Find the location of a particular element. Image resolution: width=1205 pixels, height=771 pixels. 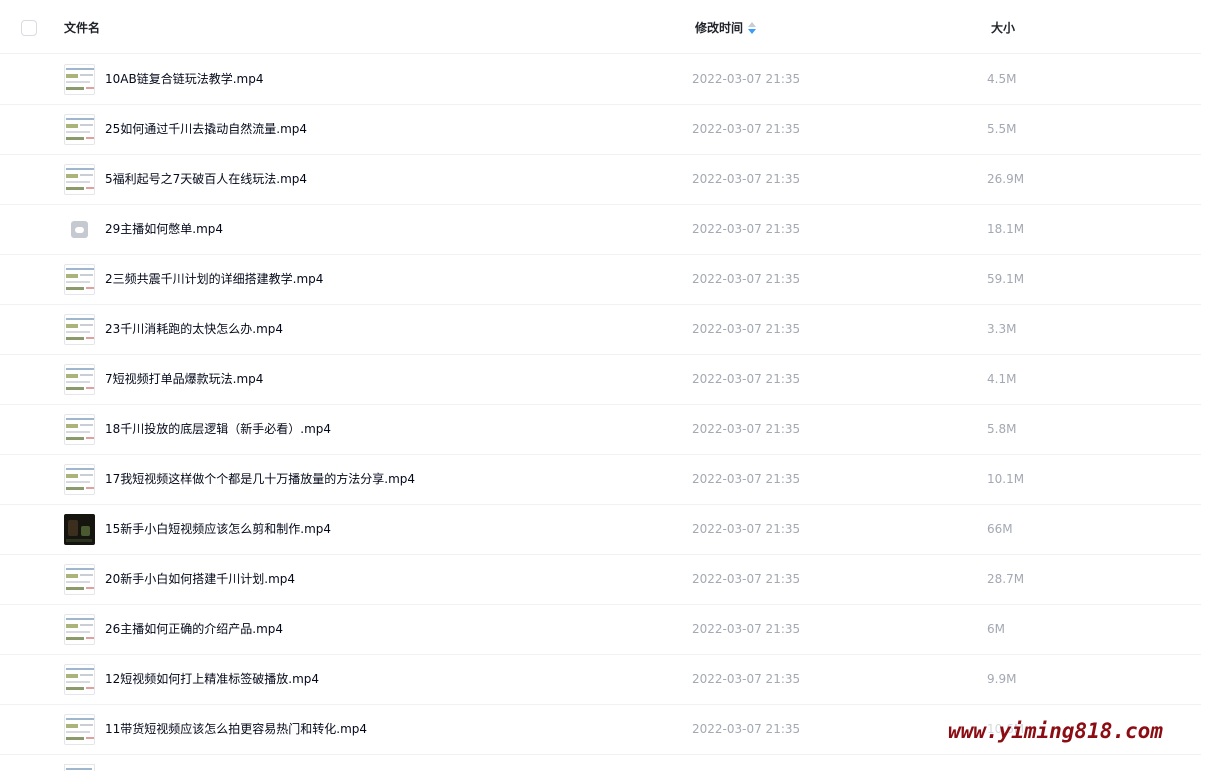

column-header-modified-time-label: 修改时间 is located at coordinates (719, 28).